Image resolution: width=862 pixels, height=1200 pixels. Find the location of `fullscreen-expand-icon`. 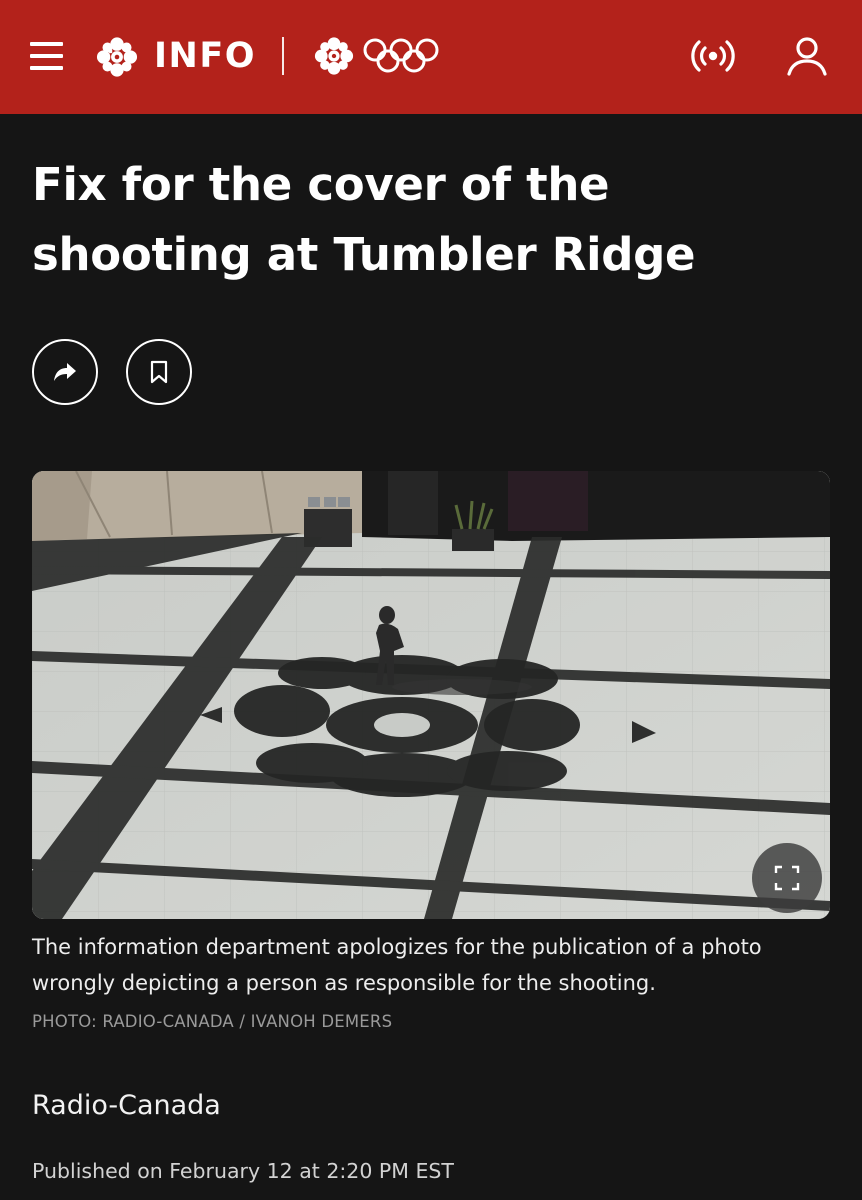

fullscreen-expand-icon is located at coordinates (787, 878).